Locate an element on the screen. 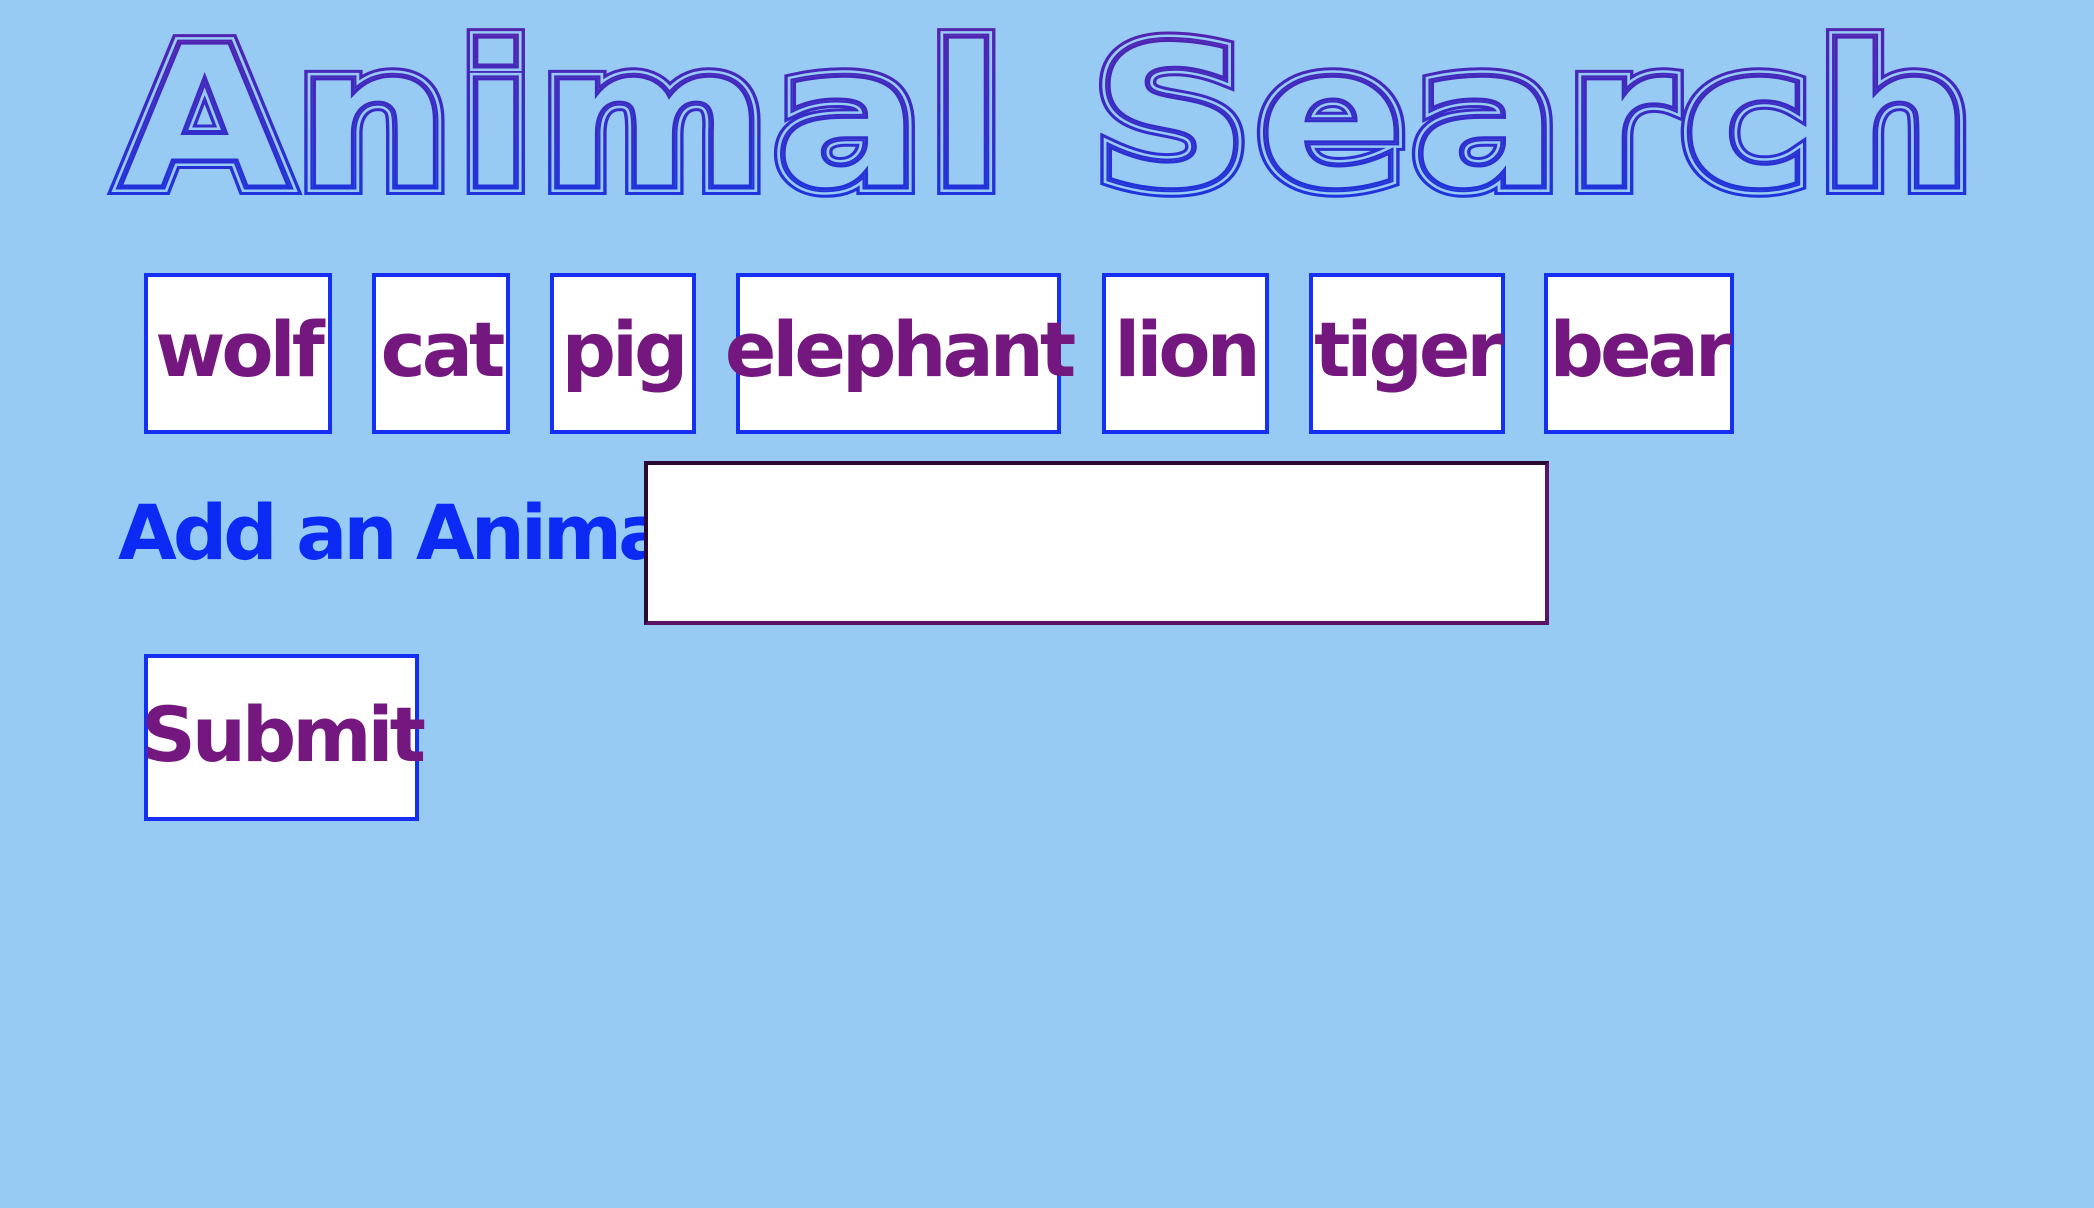 The height and width of the screenshot is (1208, 2094). add-animal-input is located at coordinates (1096, 543).